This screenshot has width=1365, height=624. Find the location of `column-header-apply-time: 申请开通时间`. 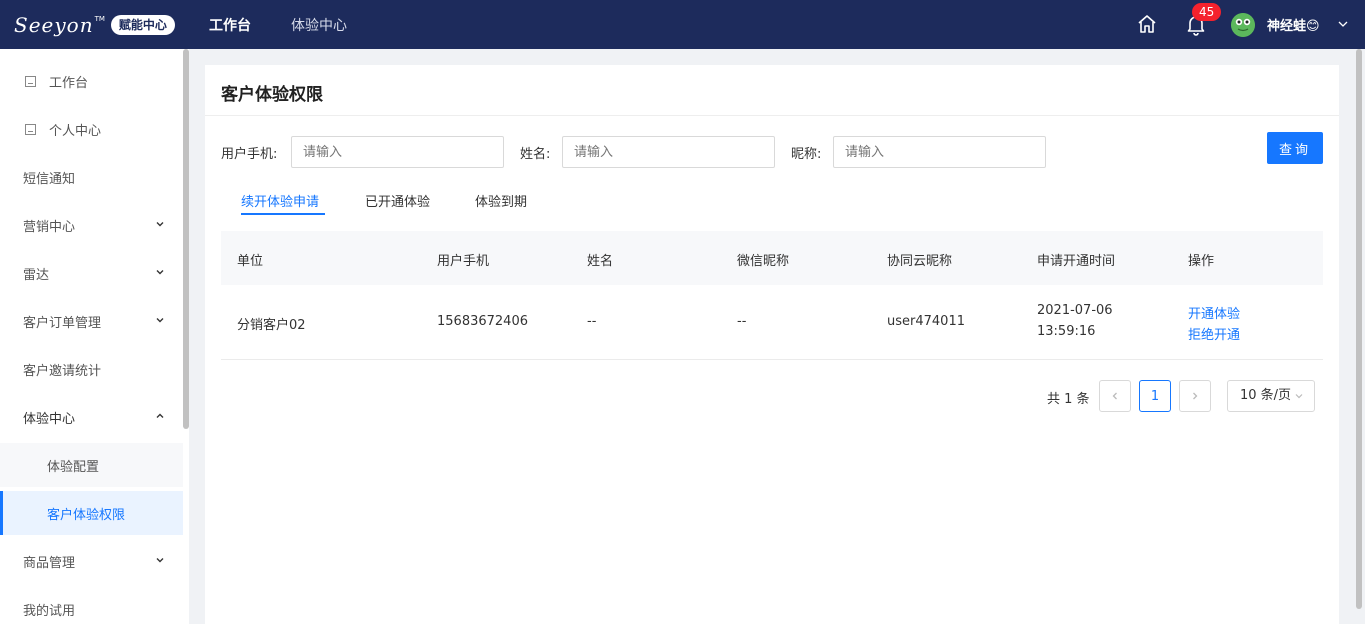

column-header-apply-time: 申请开通时间 is located at coordinates (1076, 261).